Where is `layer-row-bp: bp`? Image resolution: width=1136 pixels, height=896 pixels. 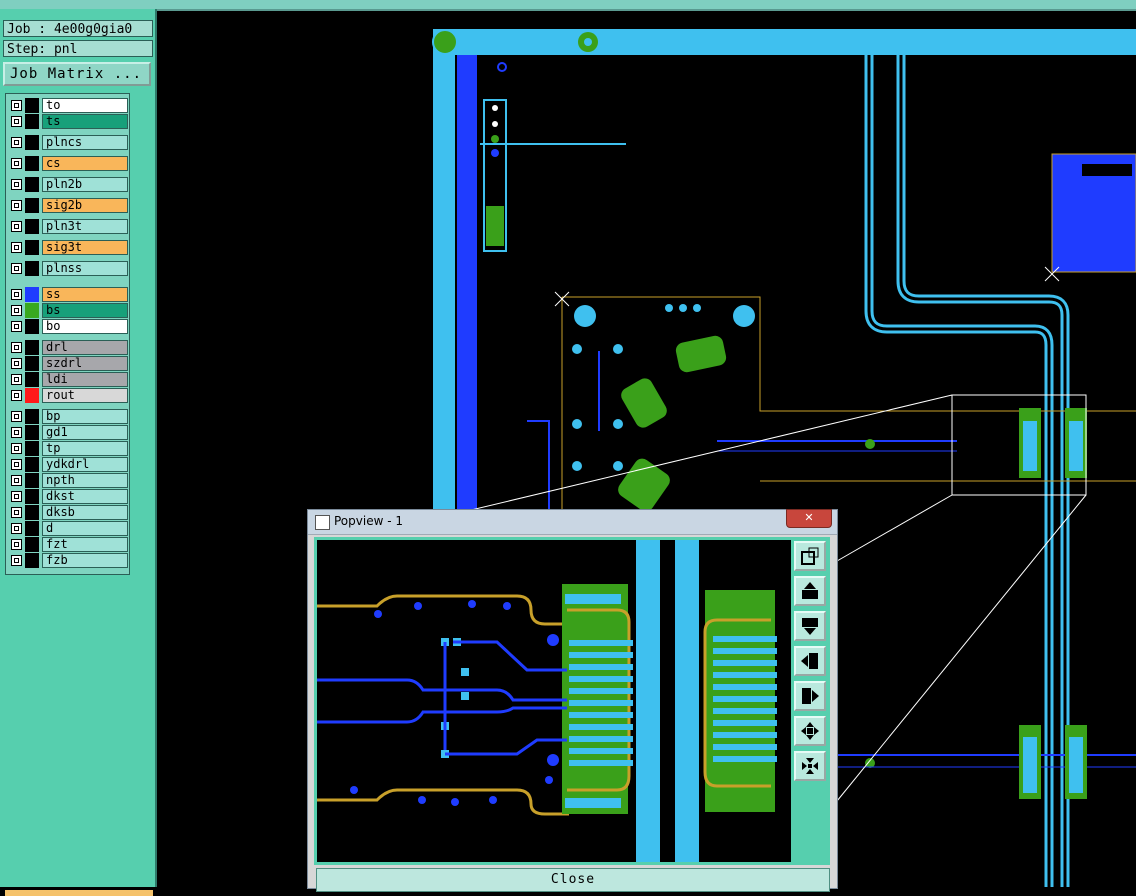 layer-row-bp: bp is located at coordinates (68, 416).